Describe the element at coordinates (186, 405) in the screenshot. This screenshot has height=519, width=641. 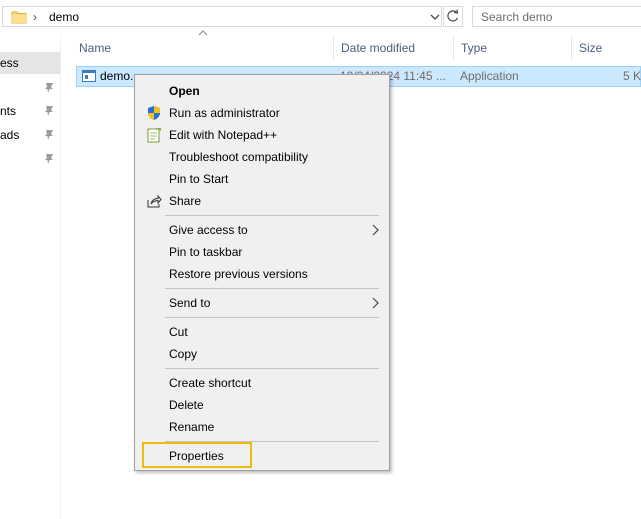
I see `menu-item-label: Delete` at that location.